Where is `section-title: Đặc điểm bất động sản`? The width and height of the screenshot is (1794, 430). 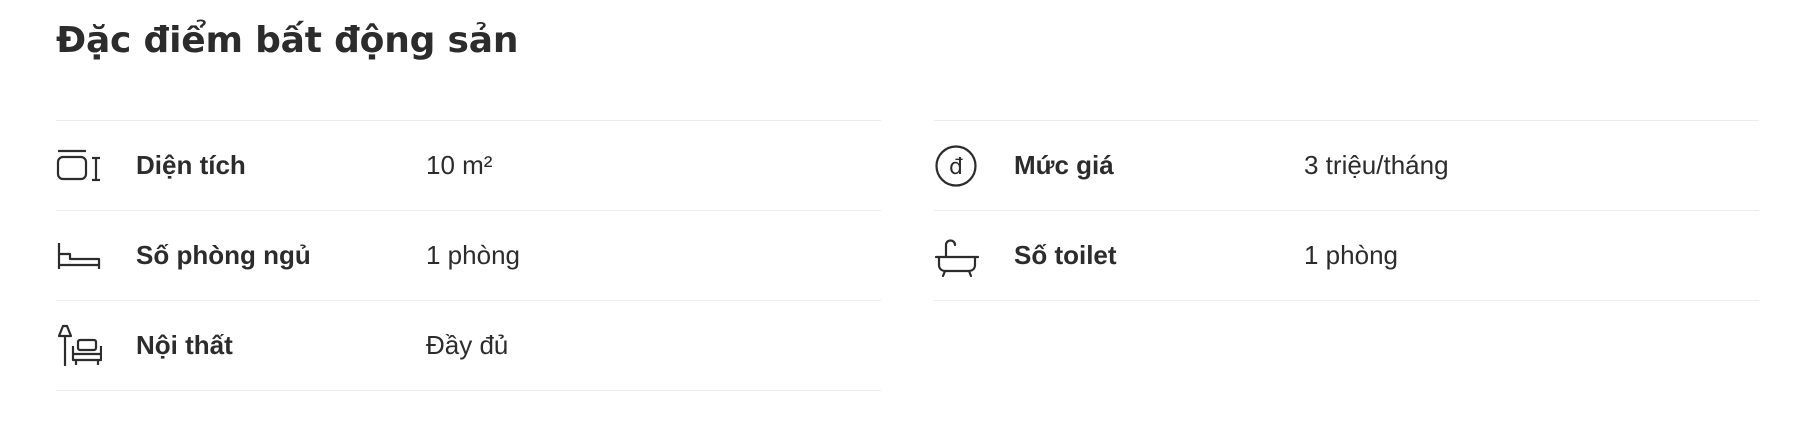 section-title: Đặc điểm bất động sản is located at coordinates (287, 40).